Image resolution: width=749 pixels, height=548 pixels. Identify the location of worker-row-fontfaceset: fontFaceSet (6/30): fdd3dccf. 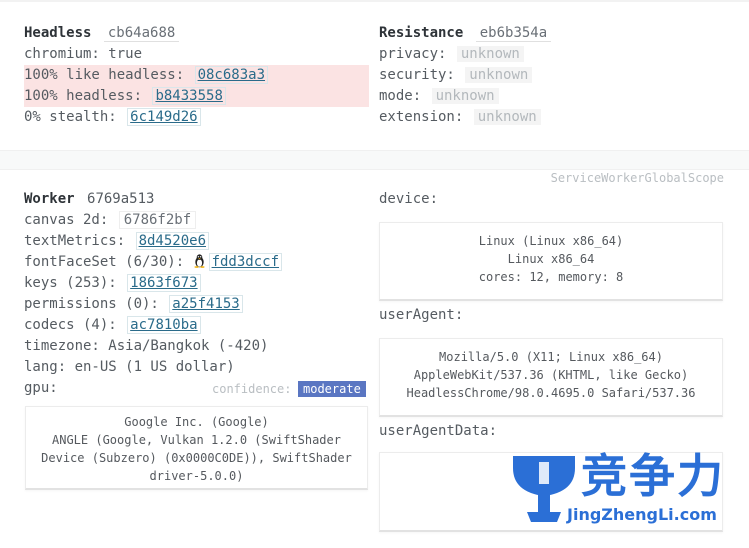
(196, 262).